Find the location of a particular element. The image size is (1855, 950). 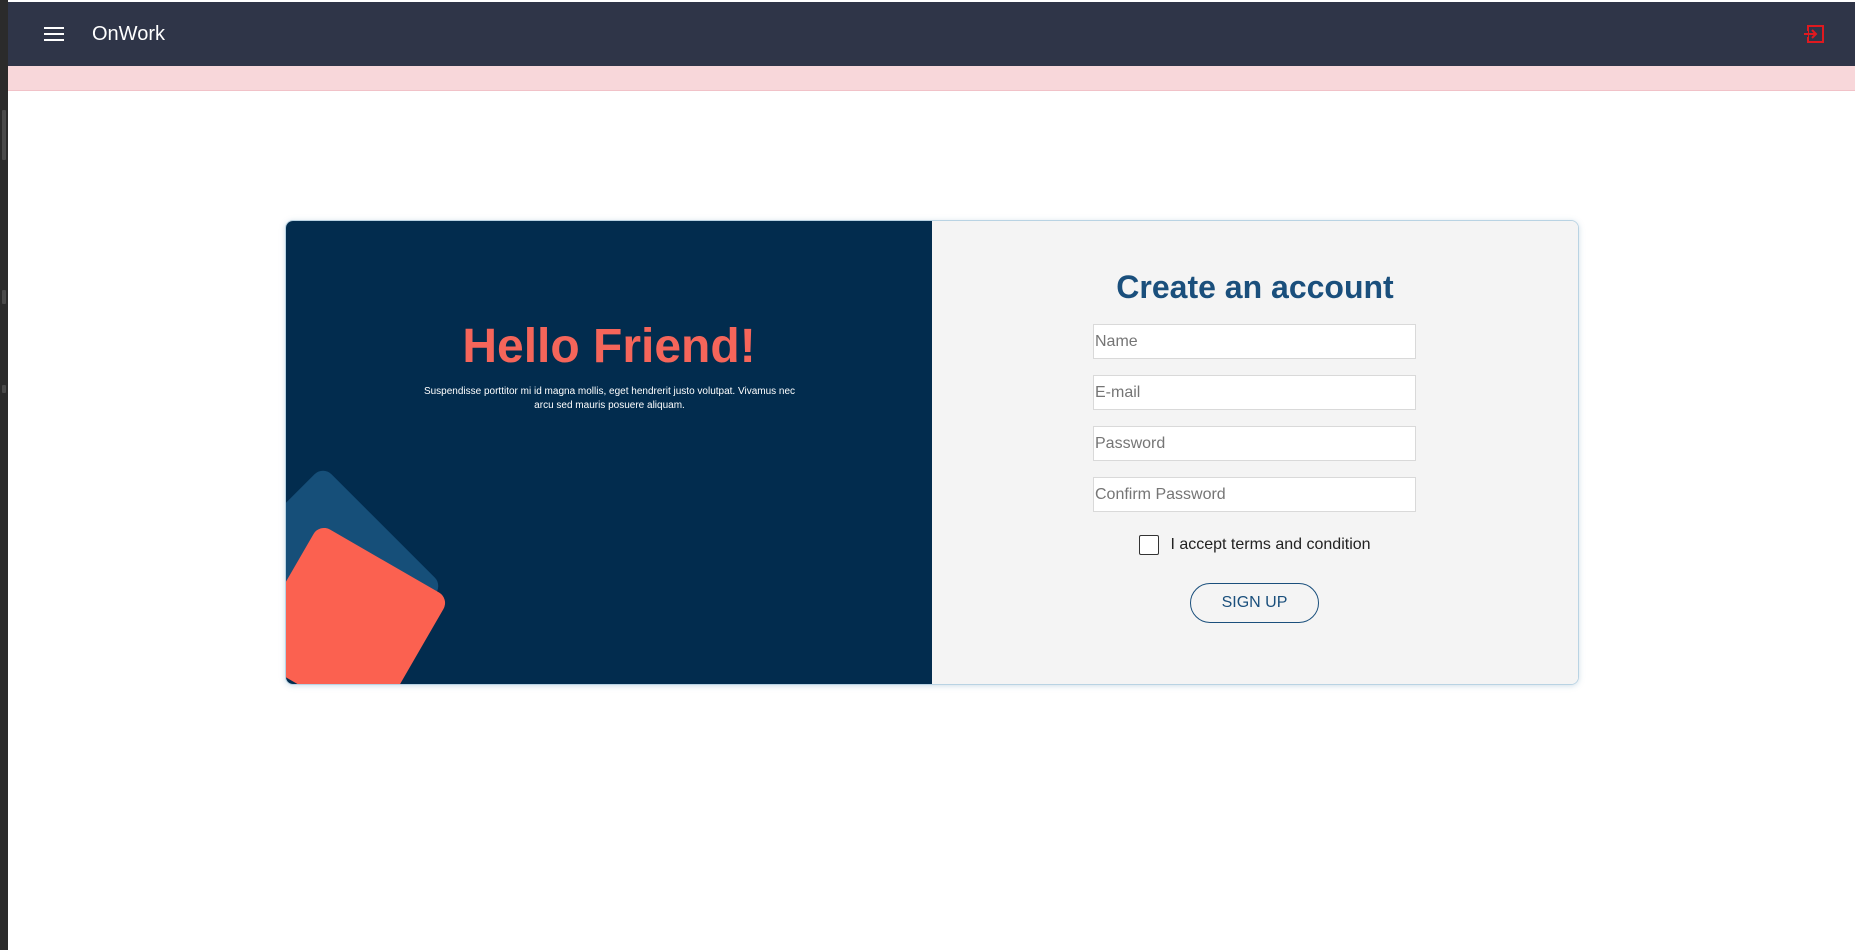

left-window-edge is located at coordinates (4, 475).